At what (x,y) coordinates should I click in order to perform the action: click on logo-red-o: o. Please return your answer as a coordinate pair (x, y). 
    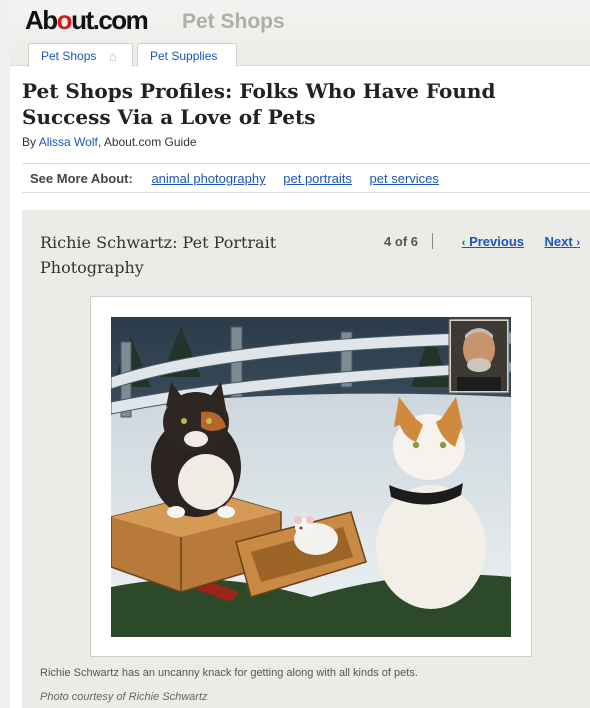
    Looking at the image, I should click on (64, 20).